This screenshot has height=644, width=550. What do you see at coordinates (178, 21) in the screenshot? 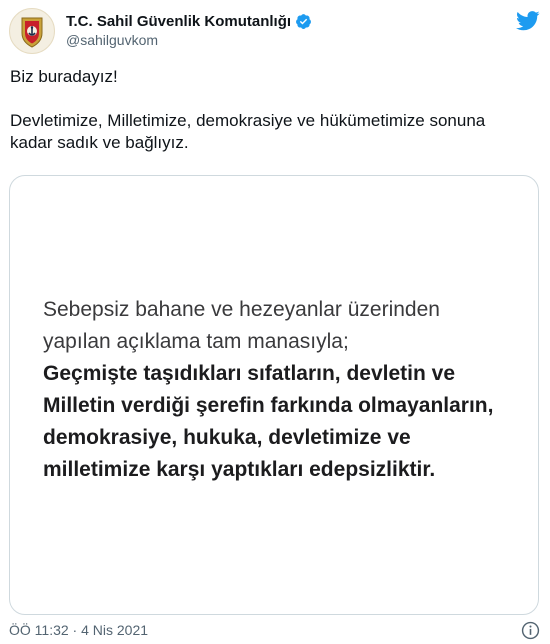
I see `author-display-name: T.C. Sahil Güvenlik Komutanlığı` at bounding box center [178, 21].